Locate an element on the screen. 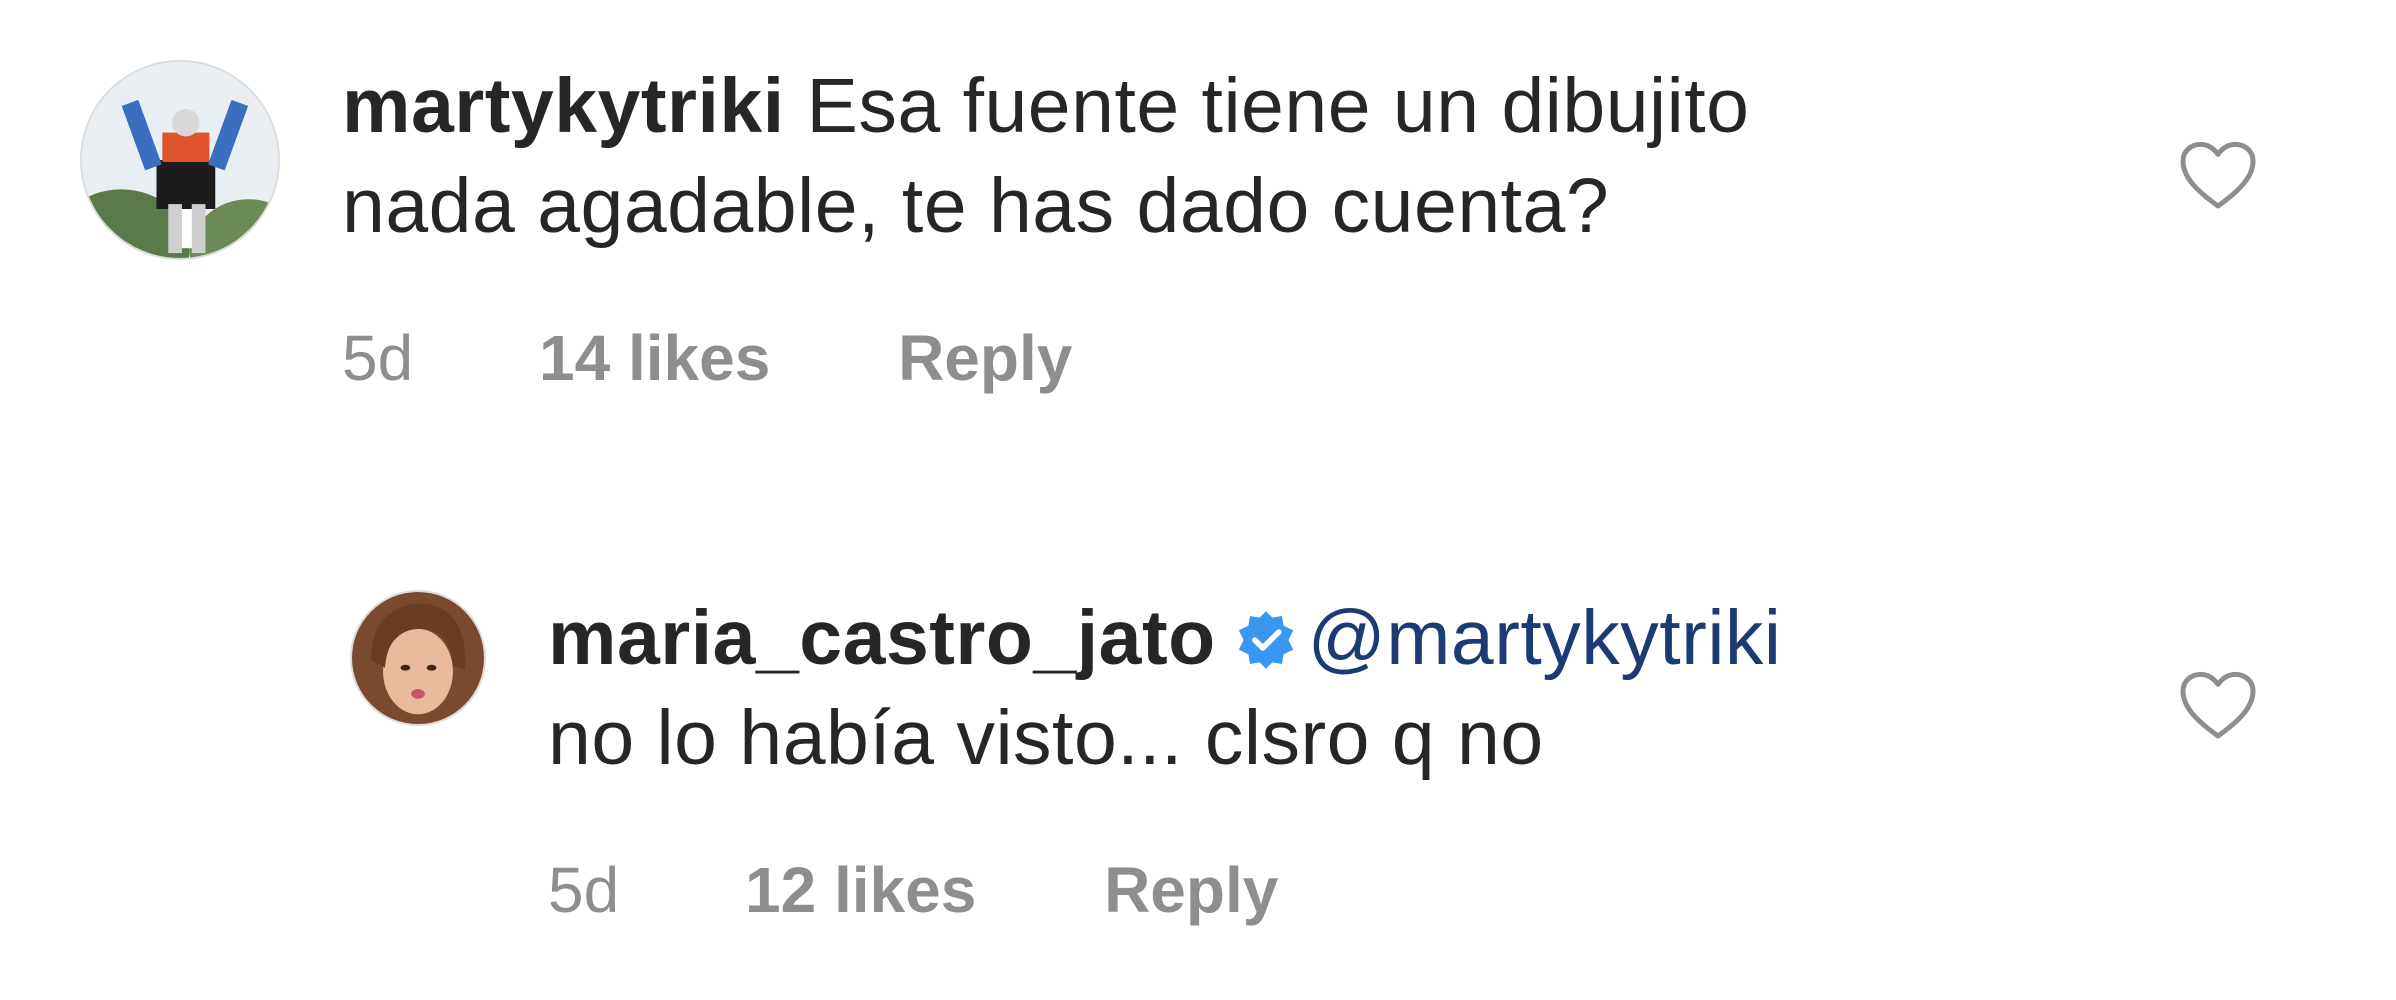 Image resolution: width=2396 pixels, height=1000 pixels. comment-likes: 14 likes is located at coordinates (654, 358).